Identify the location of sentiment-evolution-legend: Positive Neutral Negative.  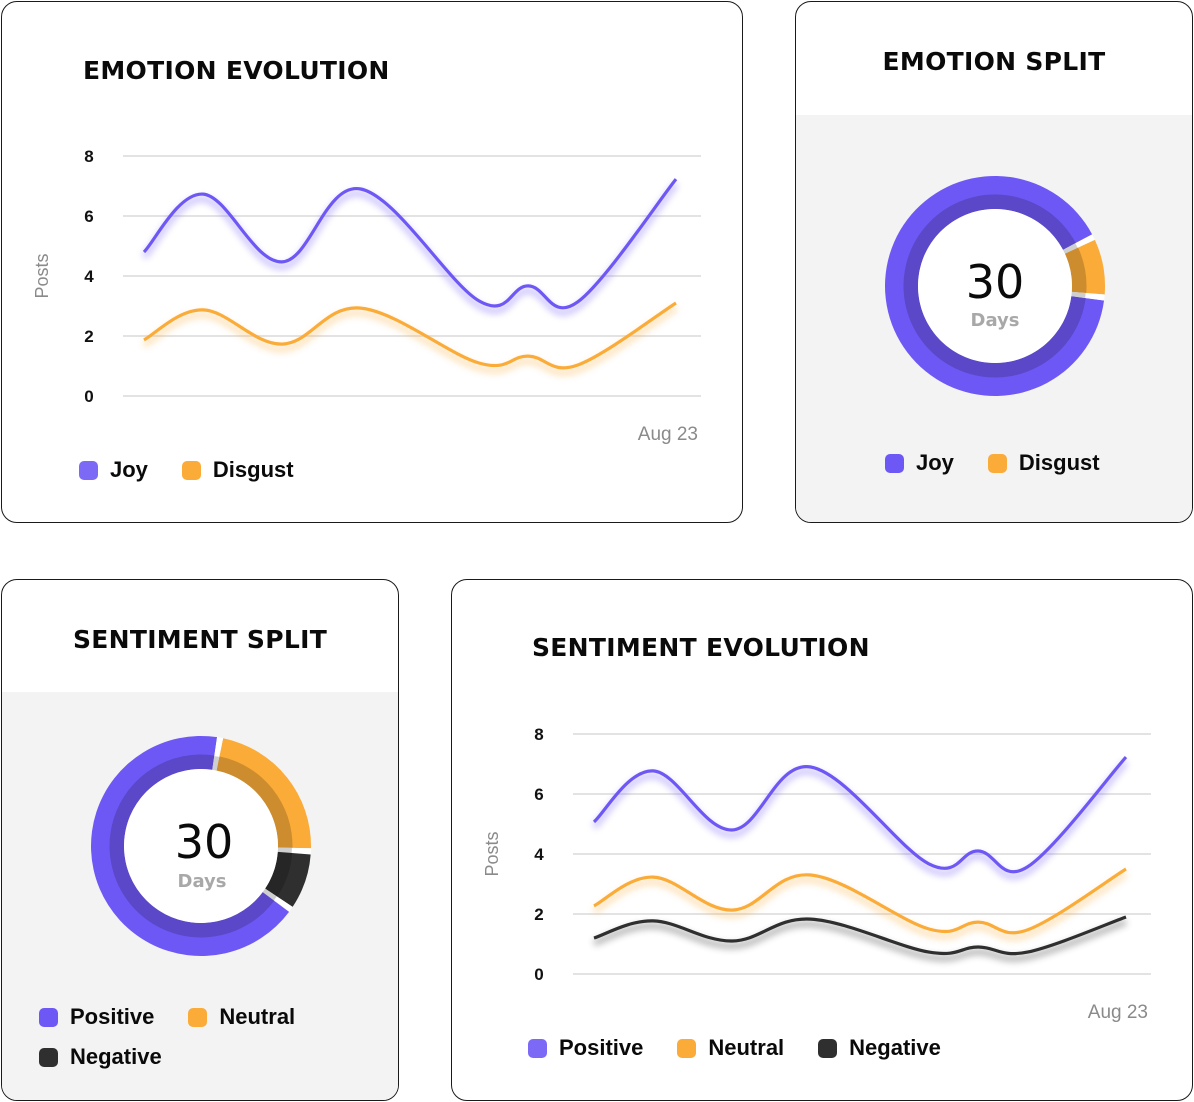
(751, 1048).